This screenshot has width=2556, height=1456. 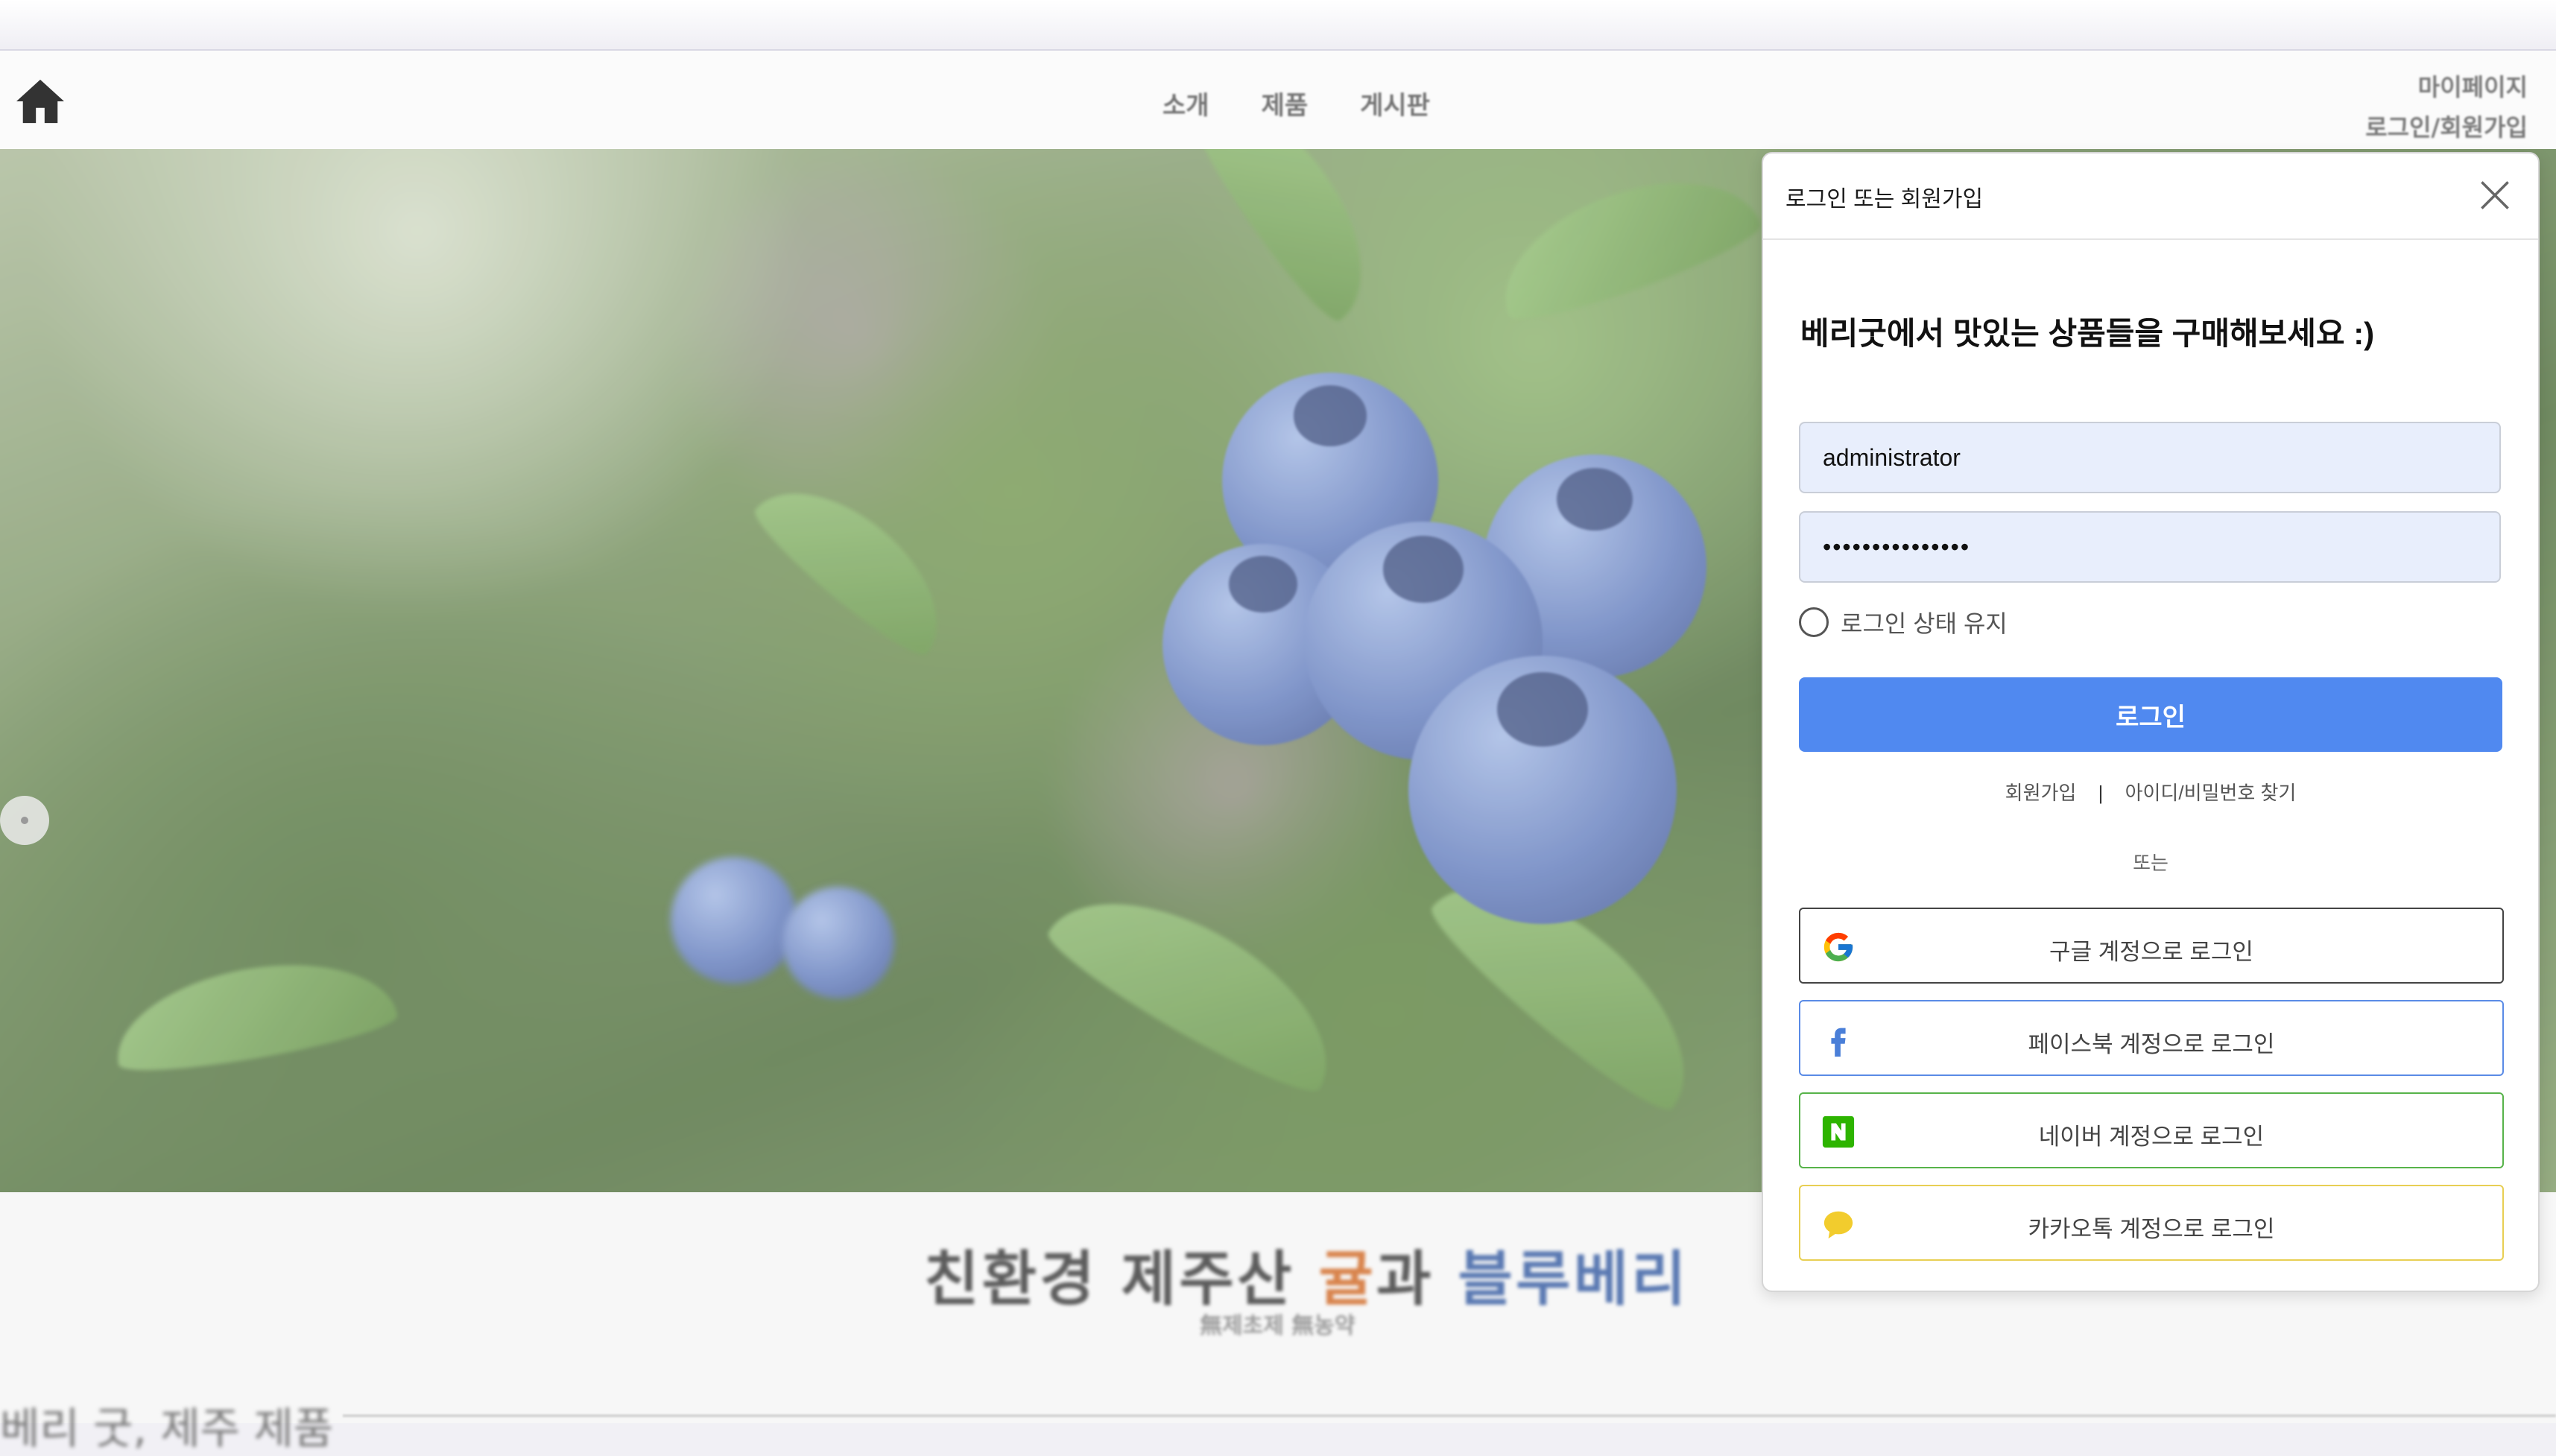 I want to click on password-input, so click(x=2150, y=547).